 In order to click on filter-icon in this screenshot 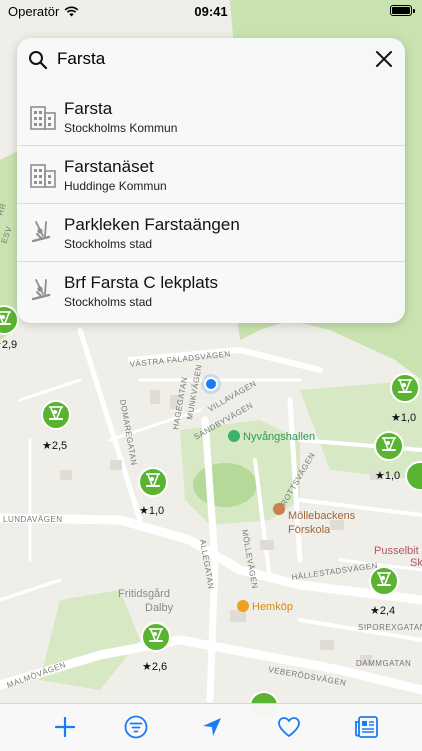, I will do `click(136, 727)`.